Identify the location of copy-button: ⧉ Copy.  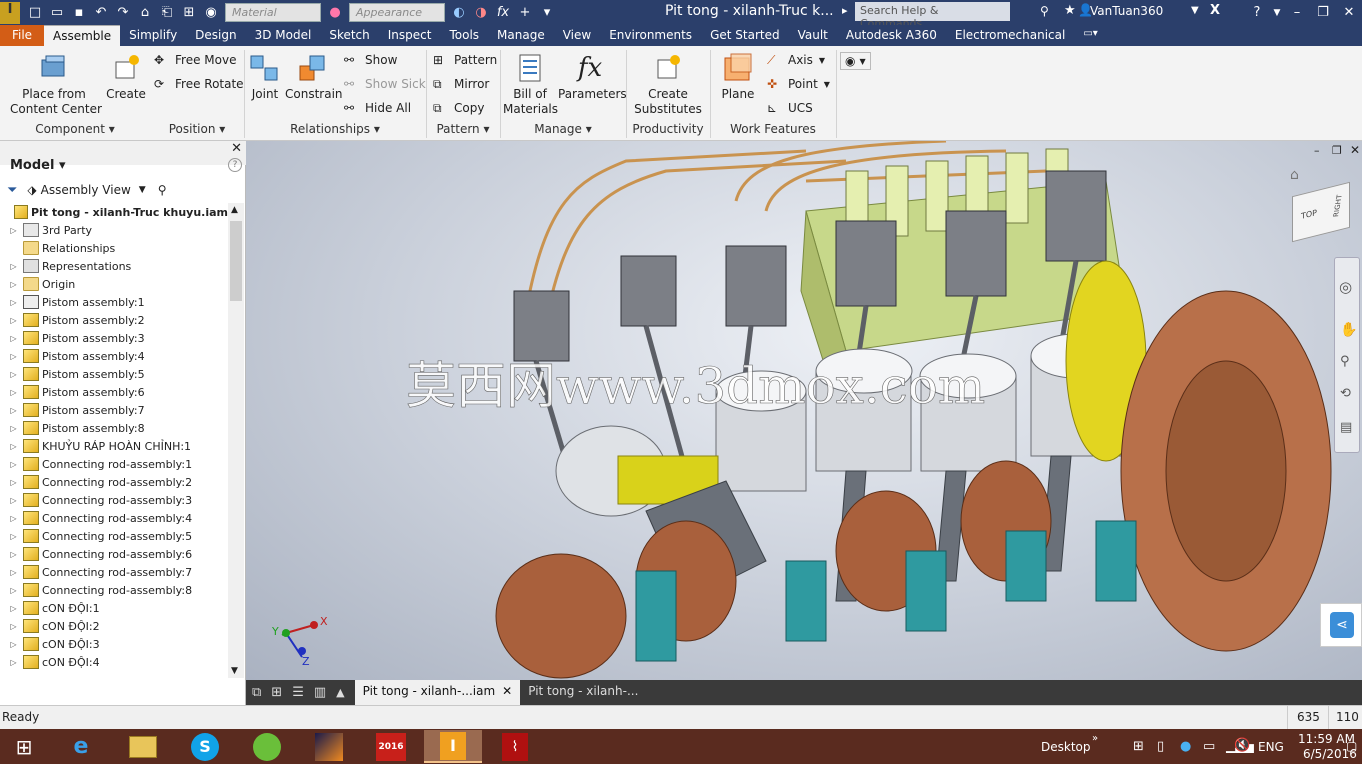
(458, 108).